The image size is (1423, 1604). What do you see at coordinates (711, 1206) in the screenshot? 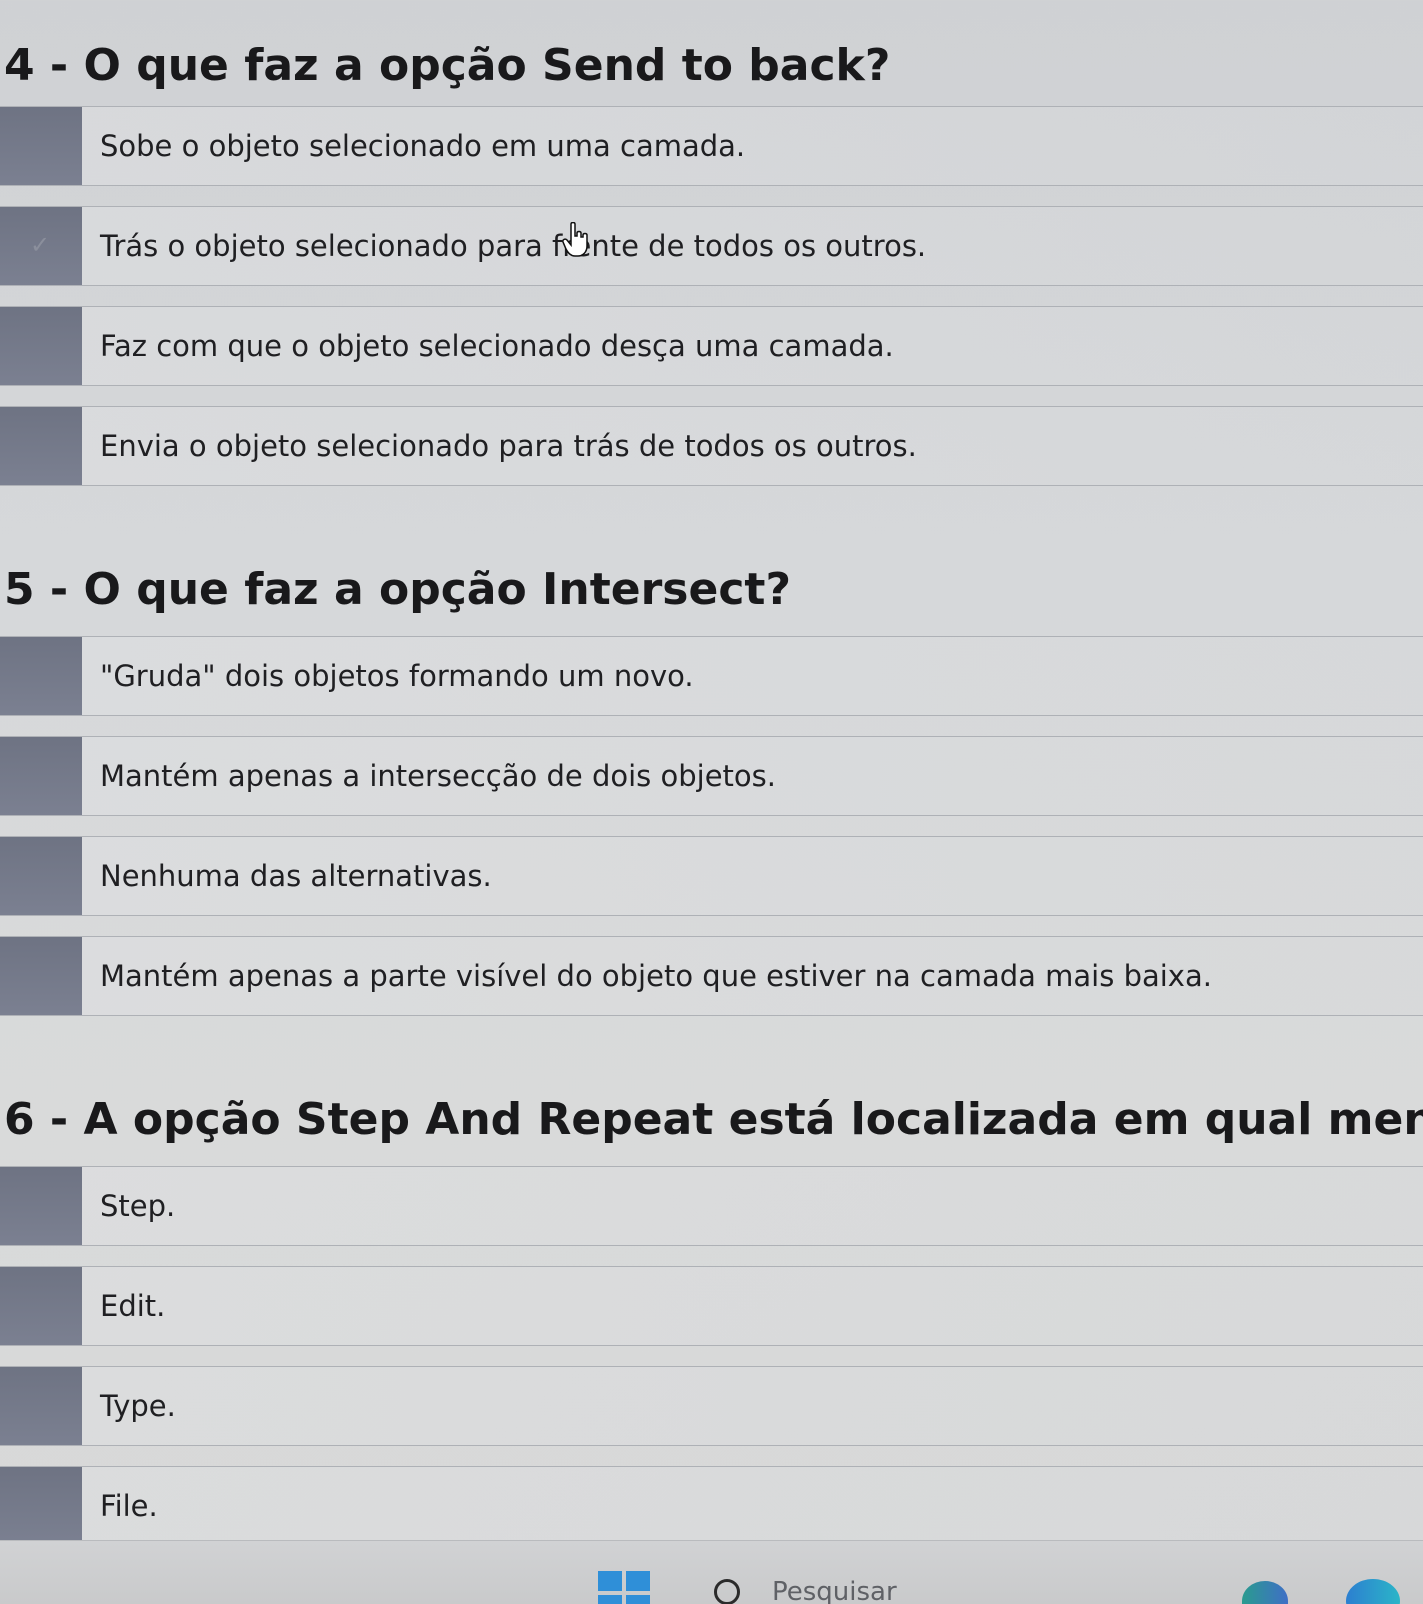
I see `option-q6-a: Step.` at bounding box center [711, 1206].